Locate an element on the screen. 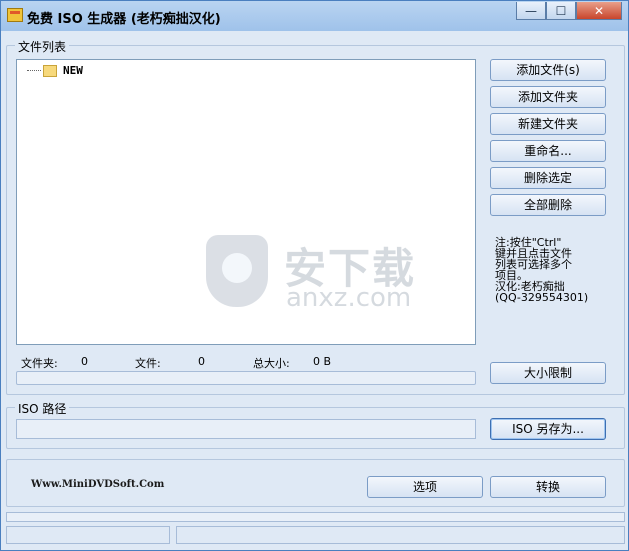  window-title: 免费 ISO 生成器 (老朽痴拙汉化) is located at coordinates (124, 19).